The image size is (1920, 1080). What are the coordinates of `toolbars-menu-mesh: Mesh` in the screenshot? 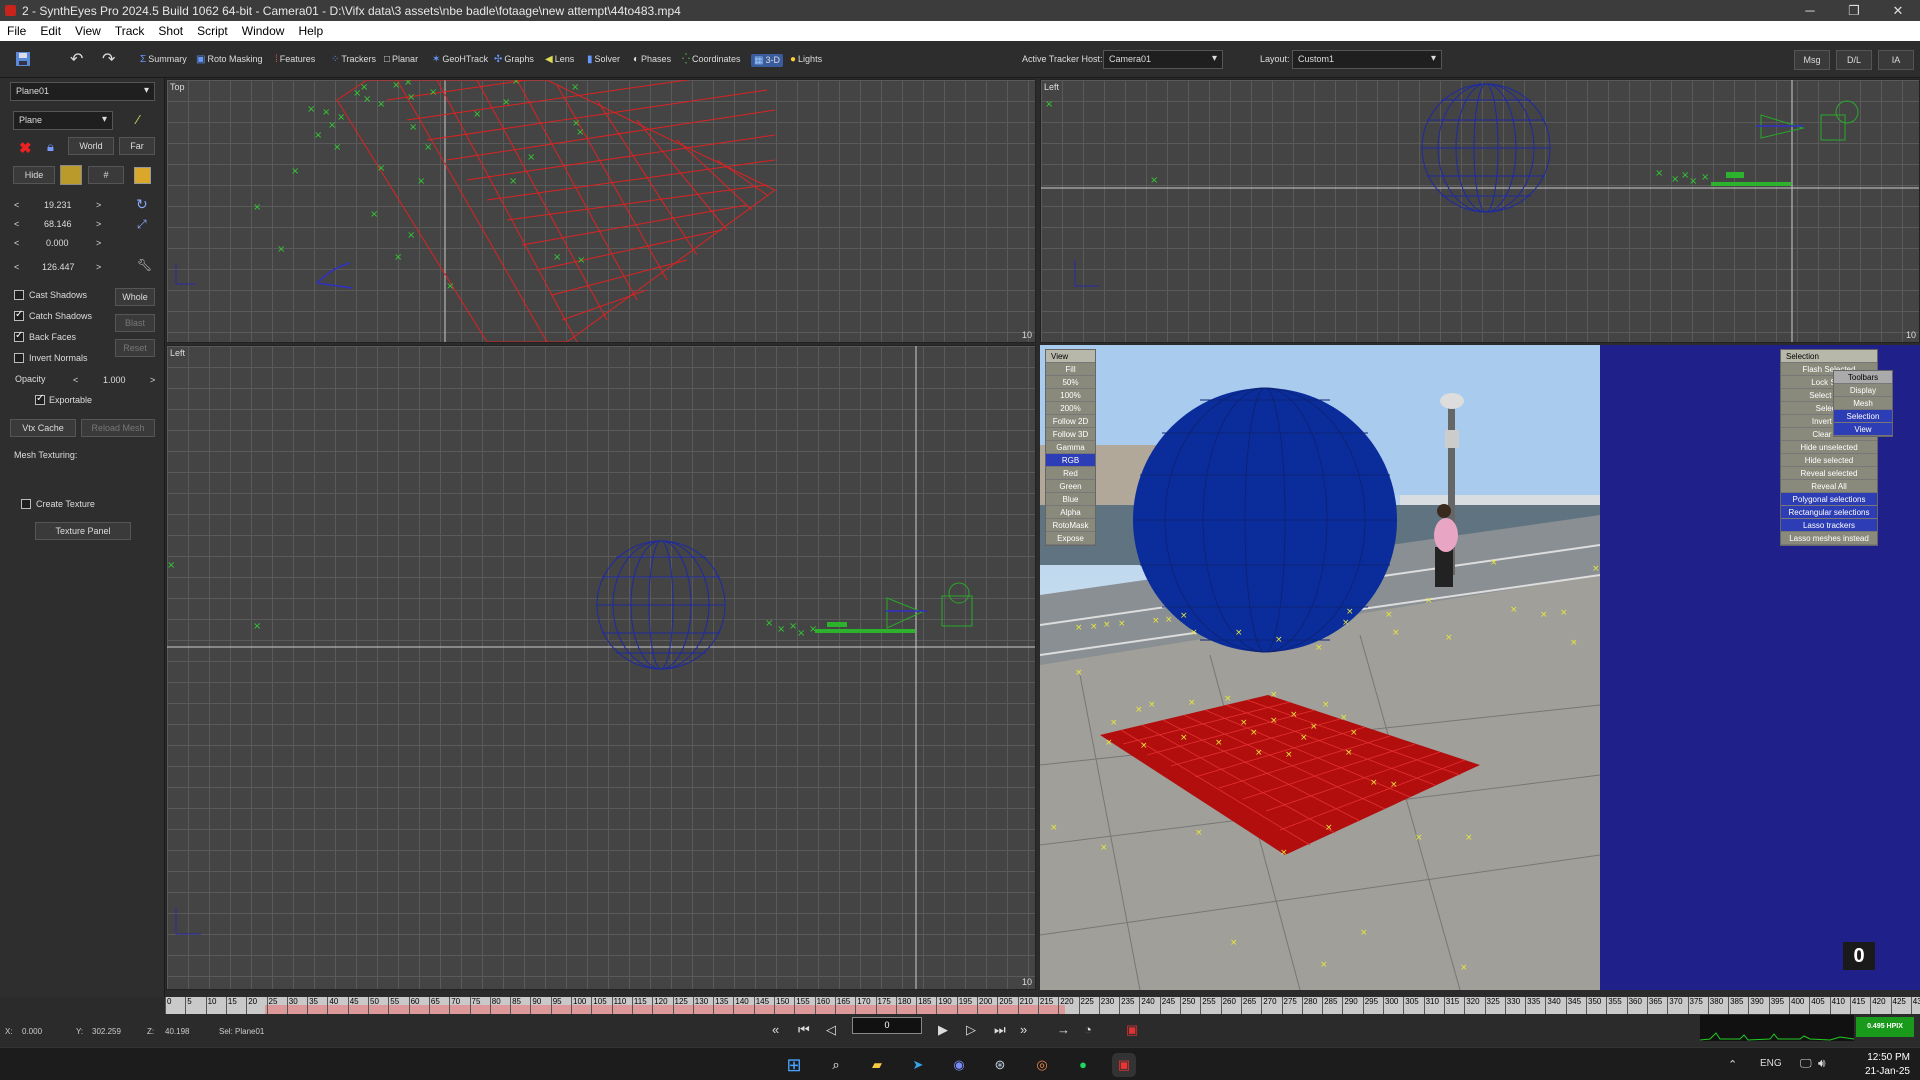 It's located at (1863, 403).